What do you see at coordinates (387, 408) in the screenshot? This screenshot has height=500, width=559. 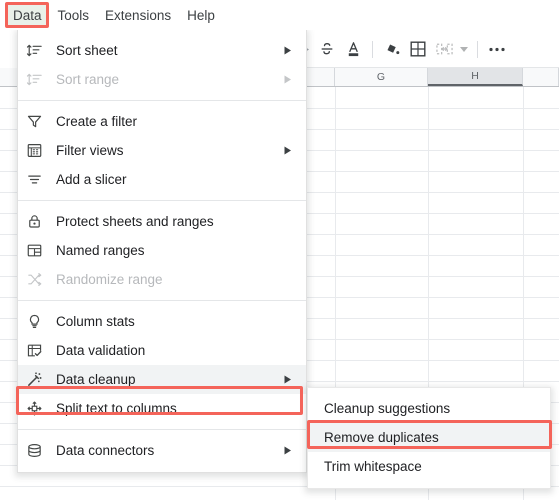 I see `submenu-item-label: Cleanup suggestions` at bounding box center [387, 408].